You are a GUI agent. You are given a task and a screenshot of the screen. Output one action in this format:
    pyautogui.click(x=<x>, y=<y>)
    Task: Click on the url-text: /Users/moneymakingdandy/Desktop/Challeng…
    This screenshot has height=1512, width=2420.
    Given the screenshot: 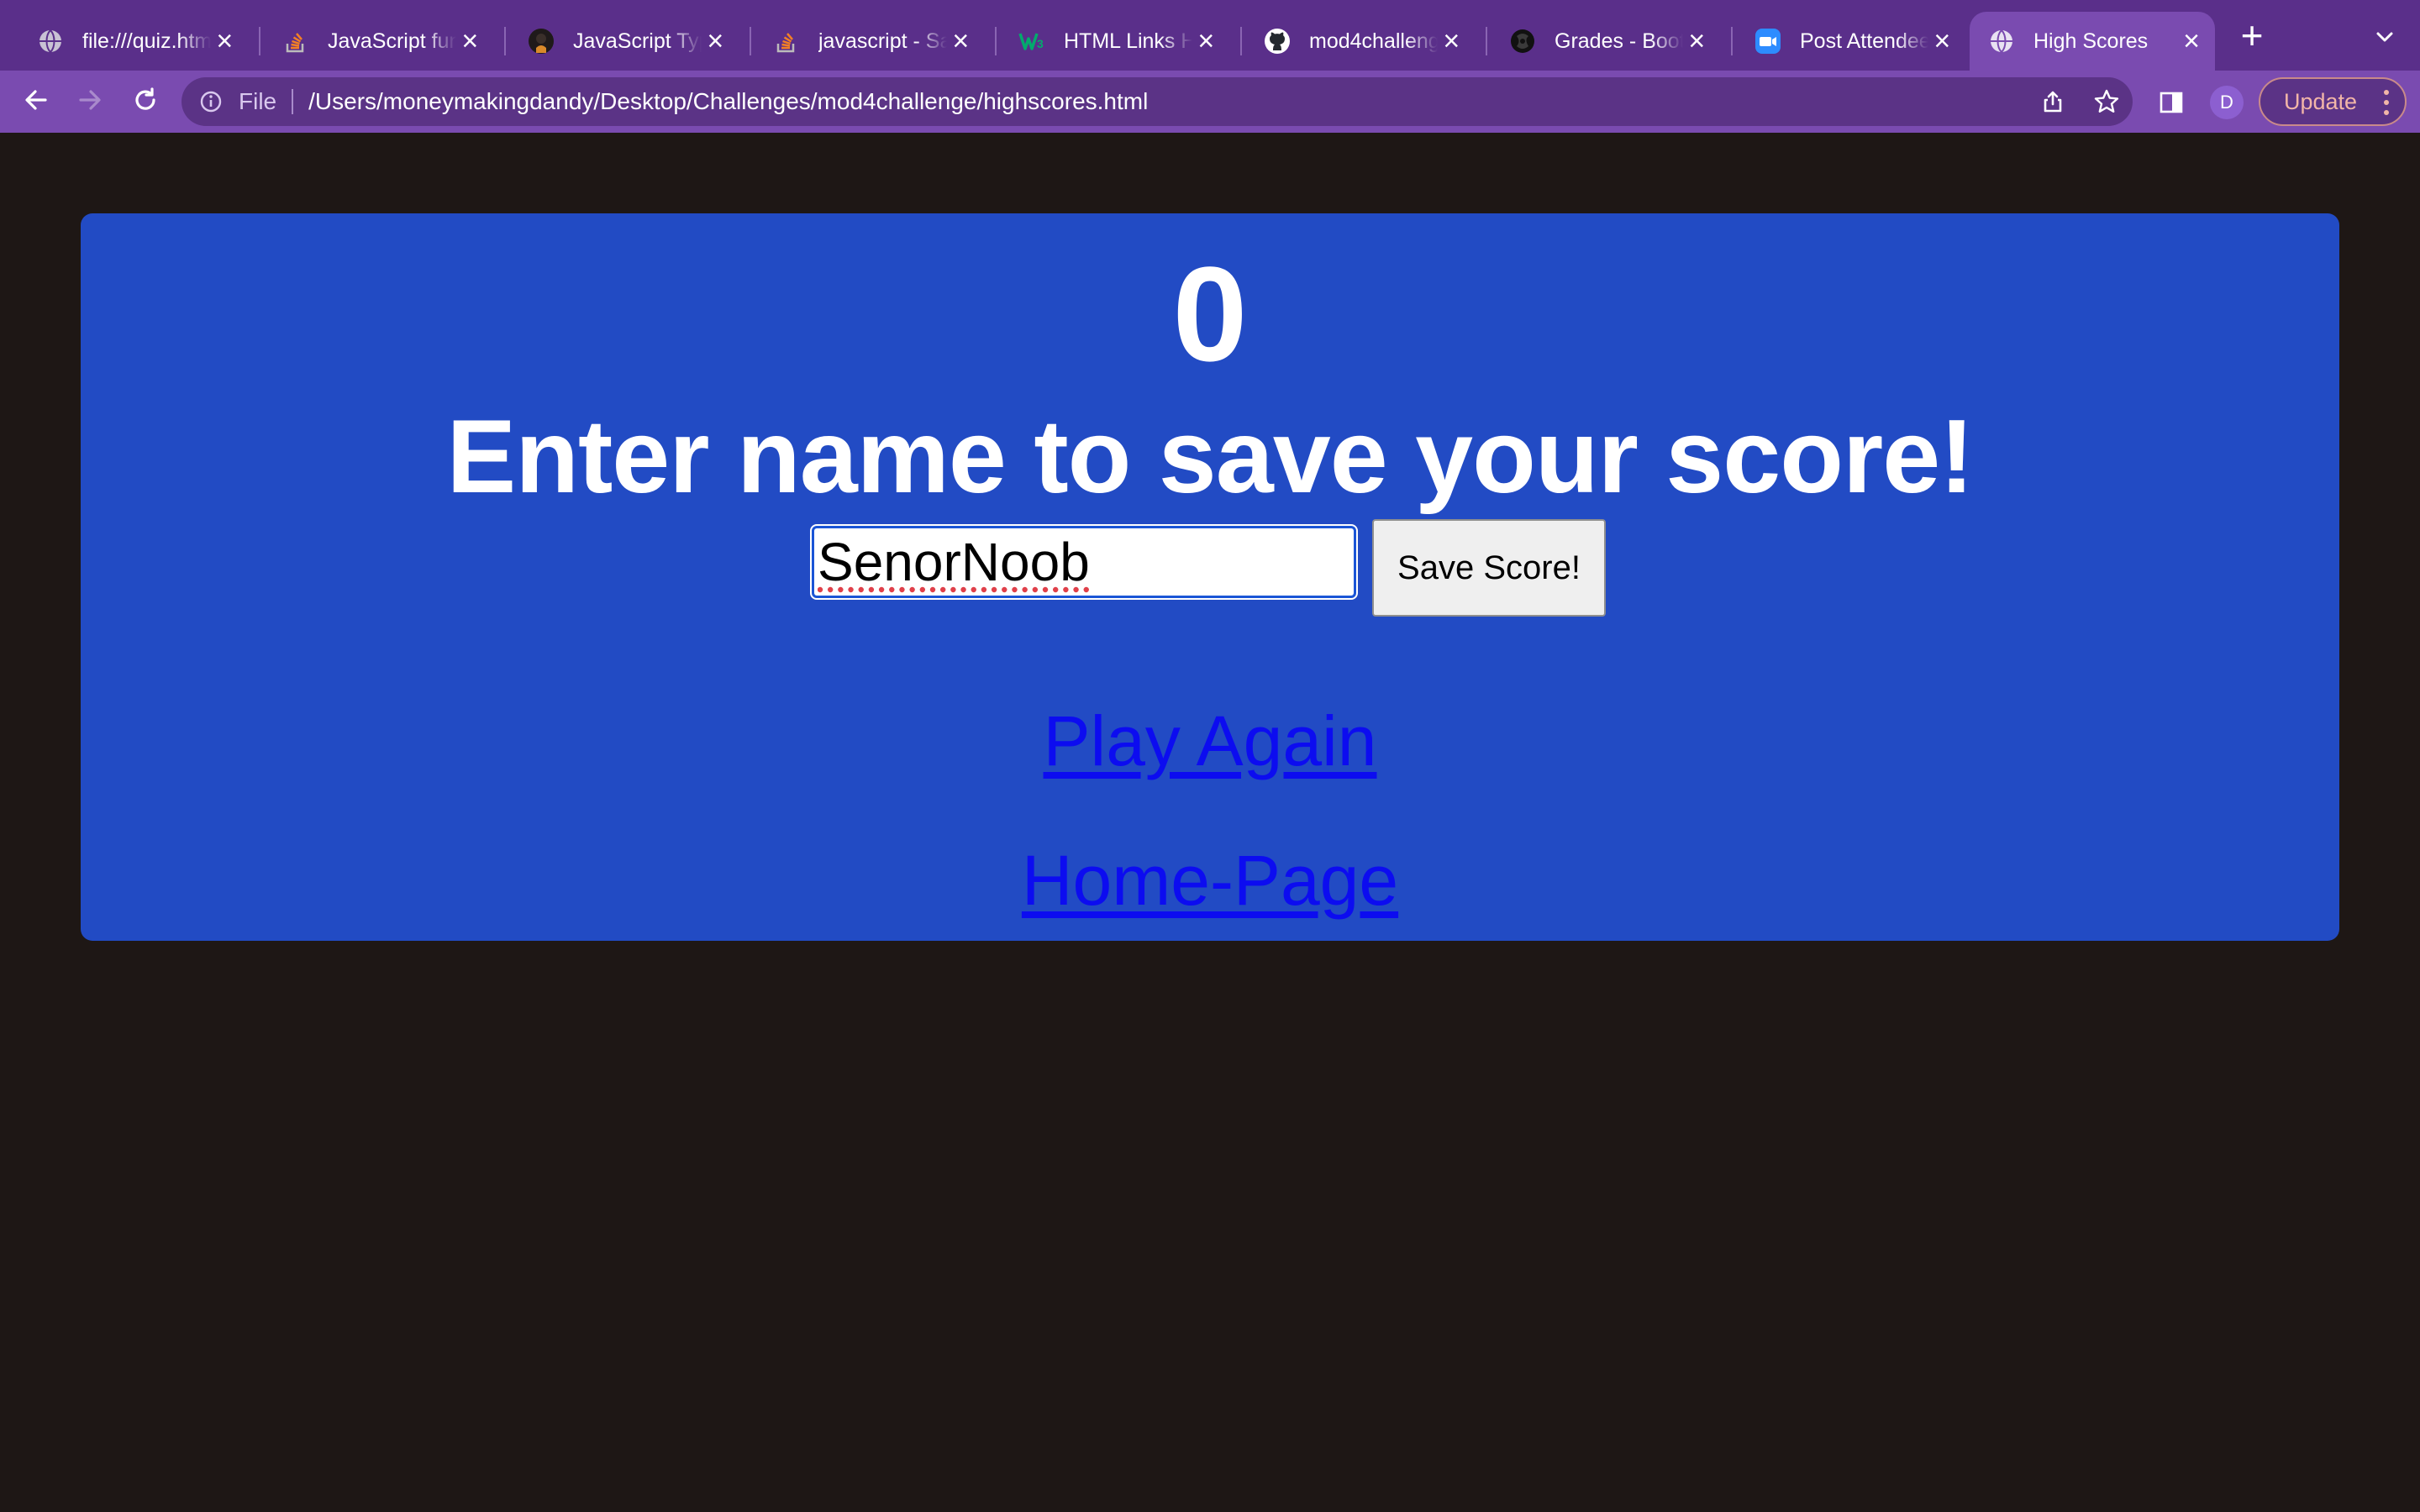 What is the action you would take?
    pyautogui.click(x=728, y=101)
    